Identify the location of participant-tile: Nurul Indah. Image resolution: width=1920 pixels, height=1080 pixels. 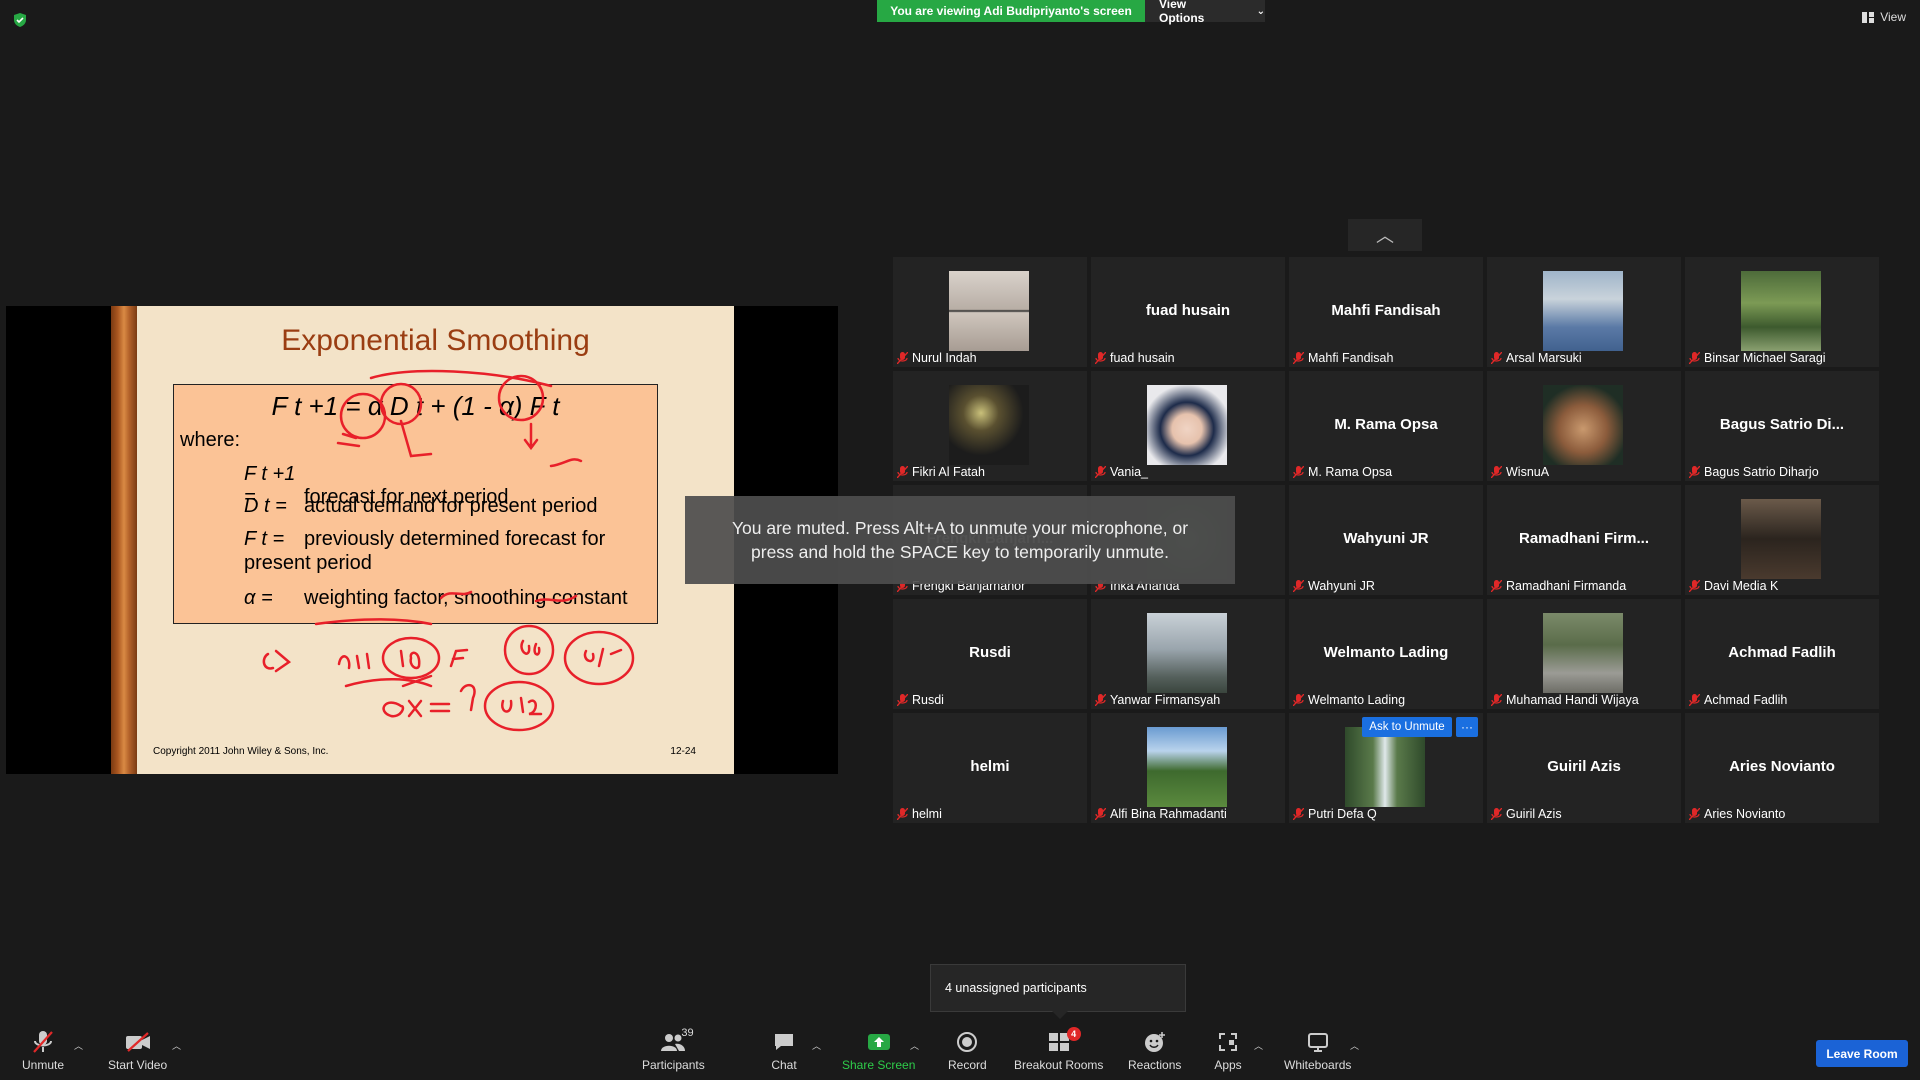
(990, 312).